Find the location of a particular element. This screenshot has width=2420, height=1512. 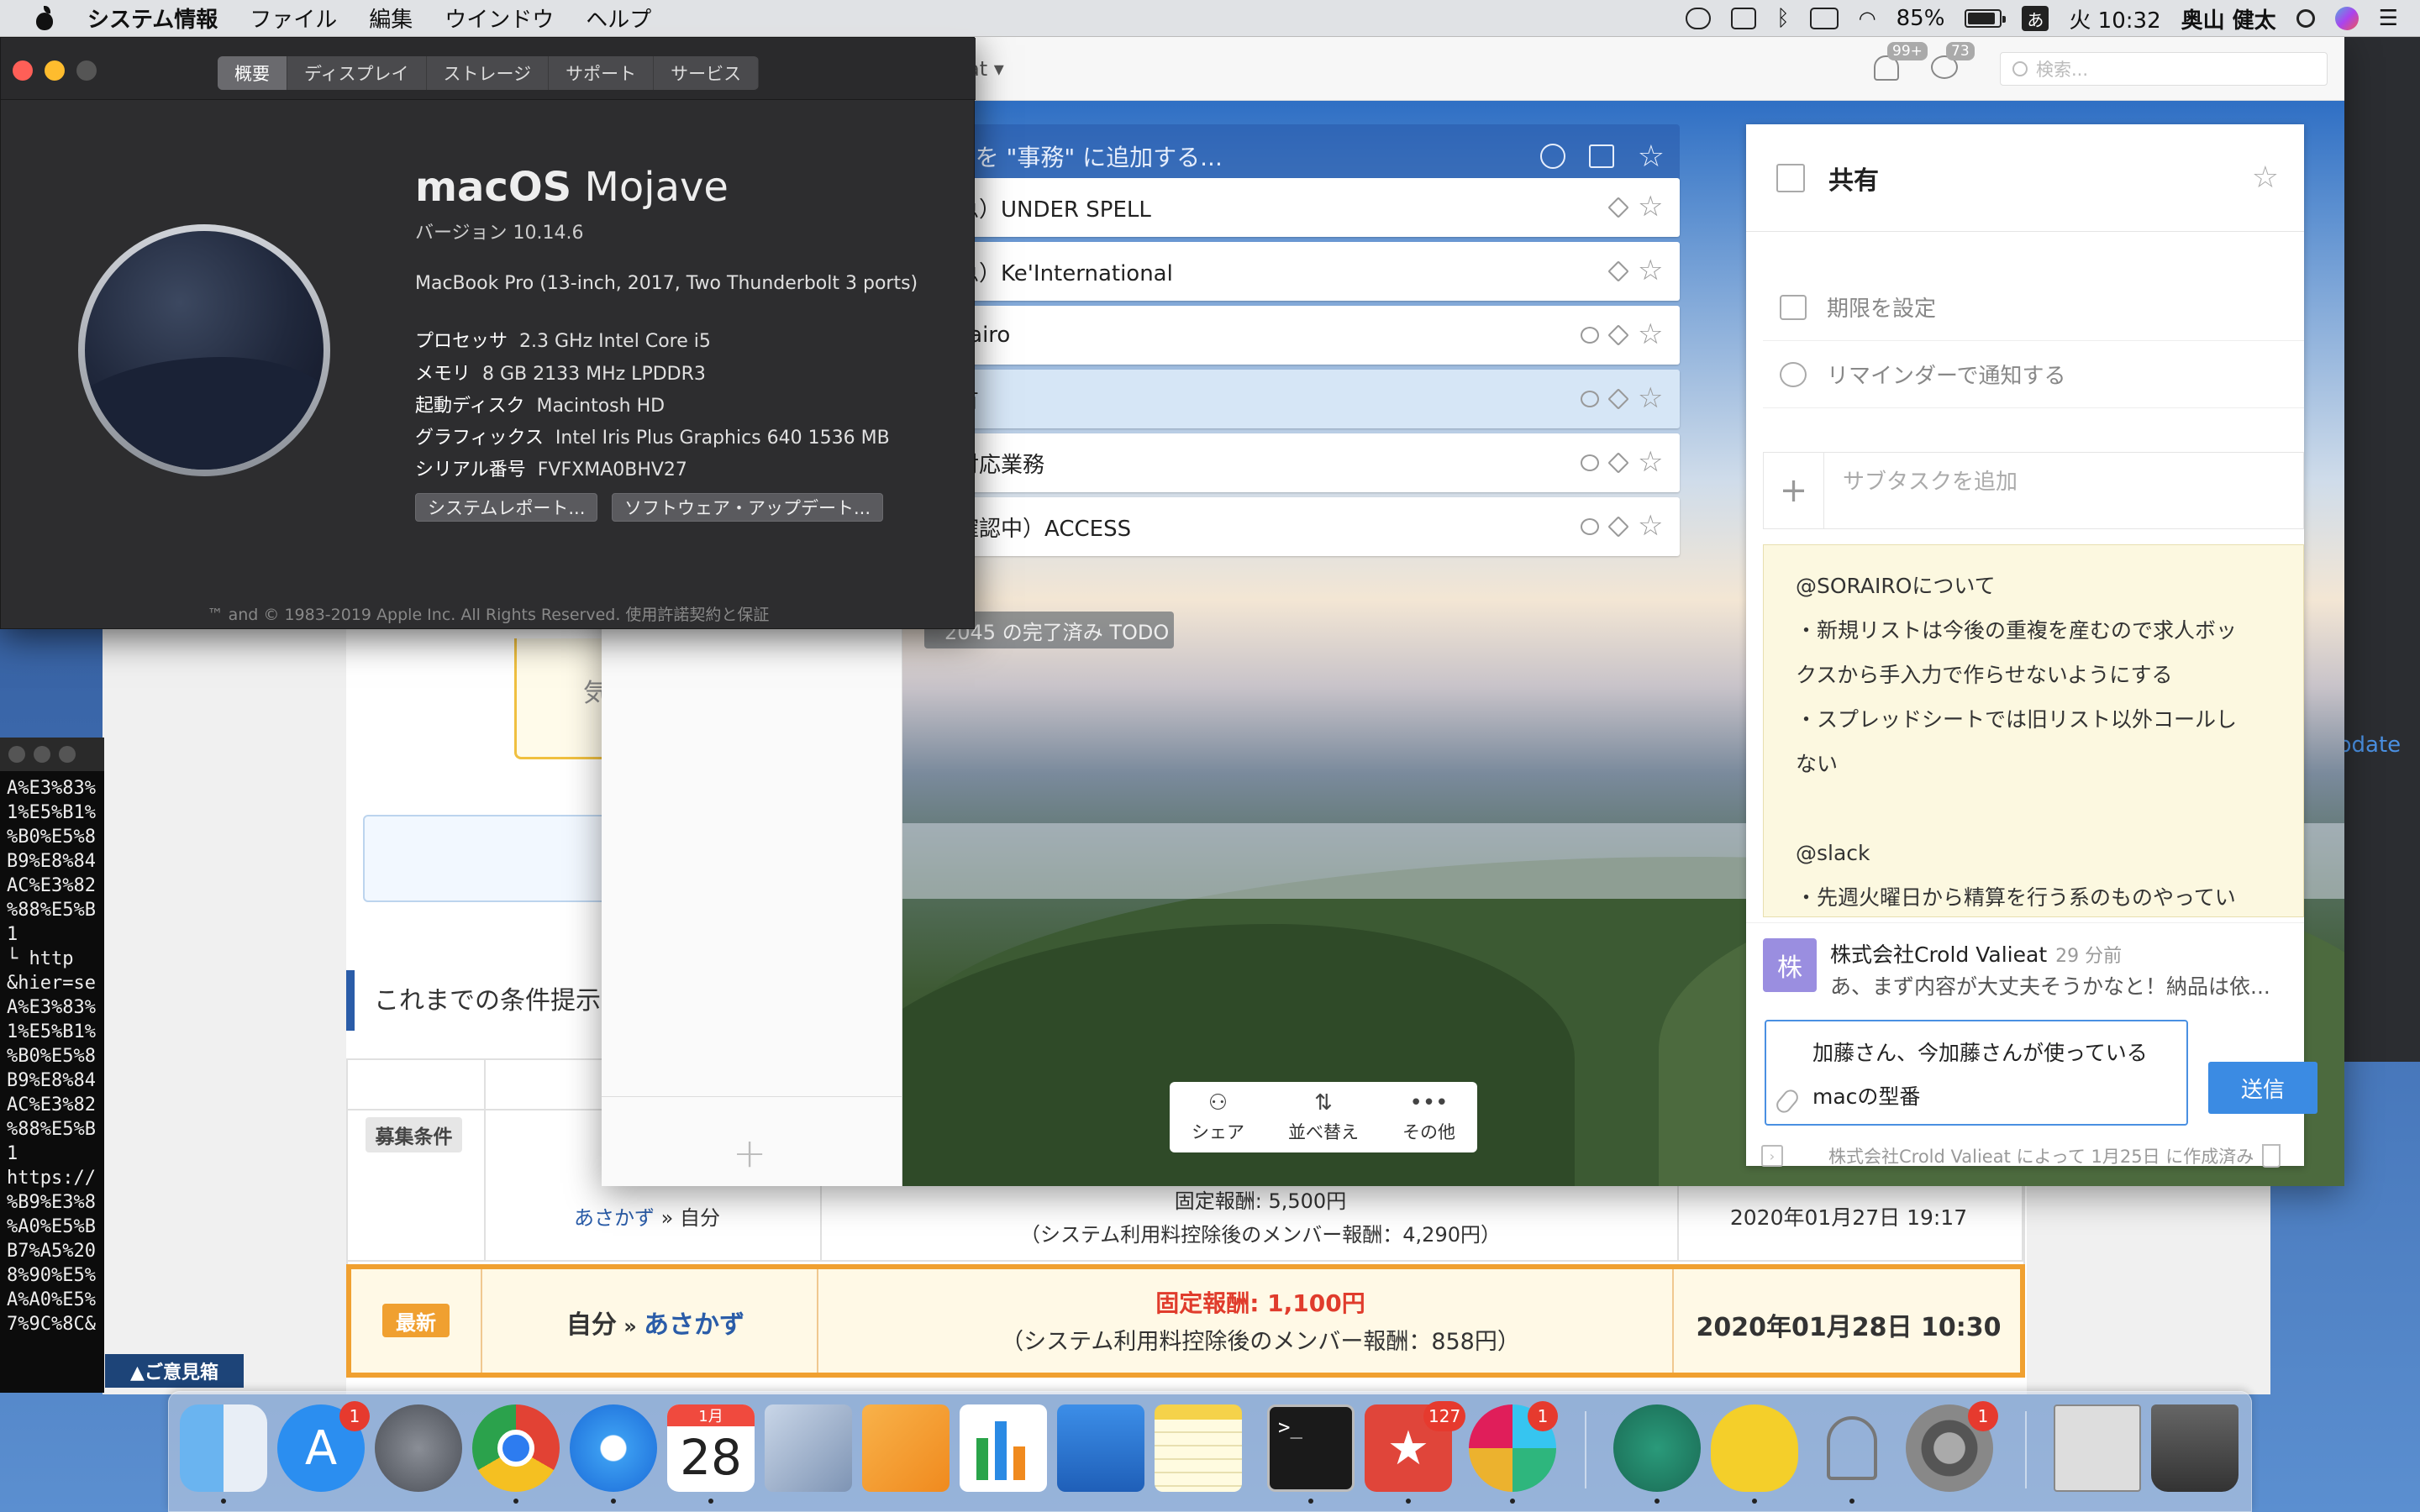

input-method-icon: あ is located at coordinates (2036, 18).